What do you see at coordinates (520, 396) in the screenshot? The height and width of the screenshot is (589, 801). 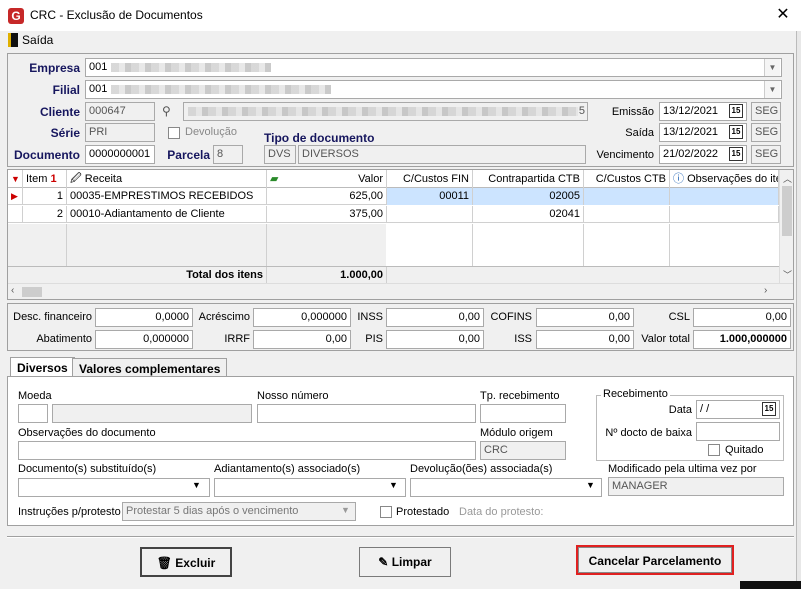 I see `tp-recebimento-label: Tp. recebimento` at bounding box center [520, 396].